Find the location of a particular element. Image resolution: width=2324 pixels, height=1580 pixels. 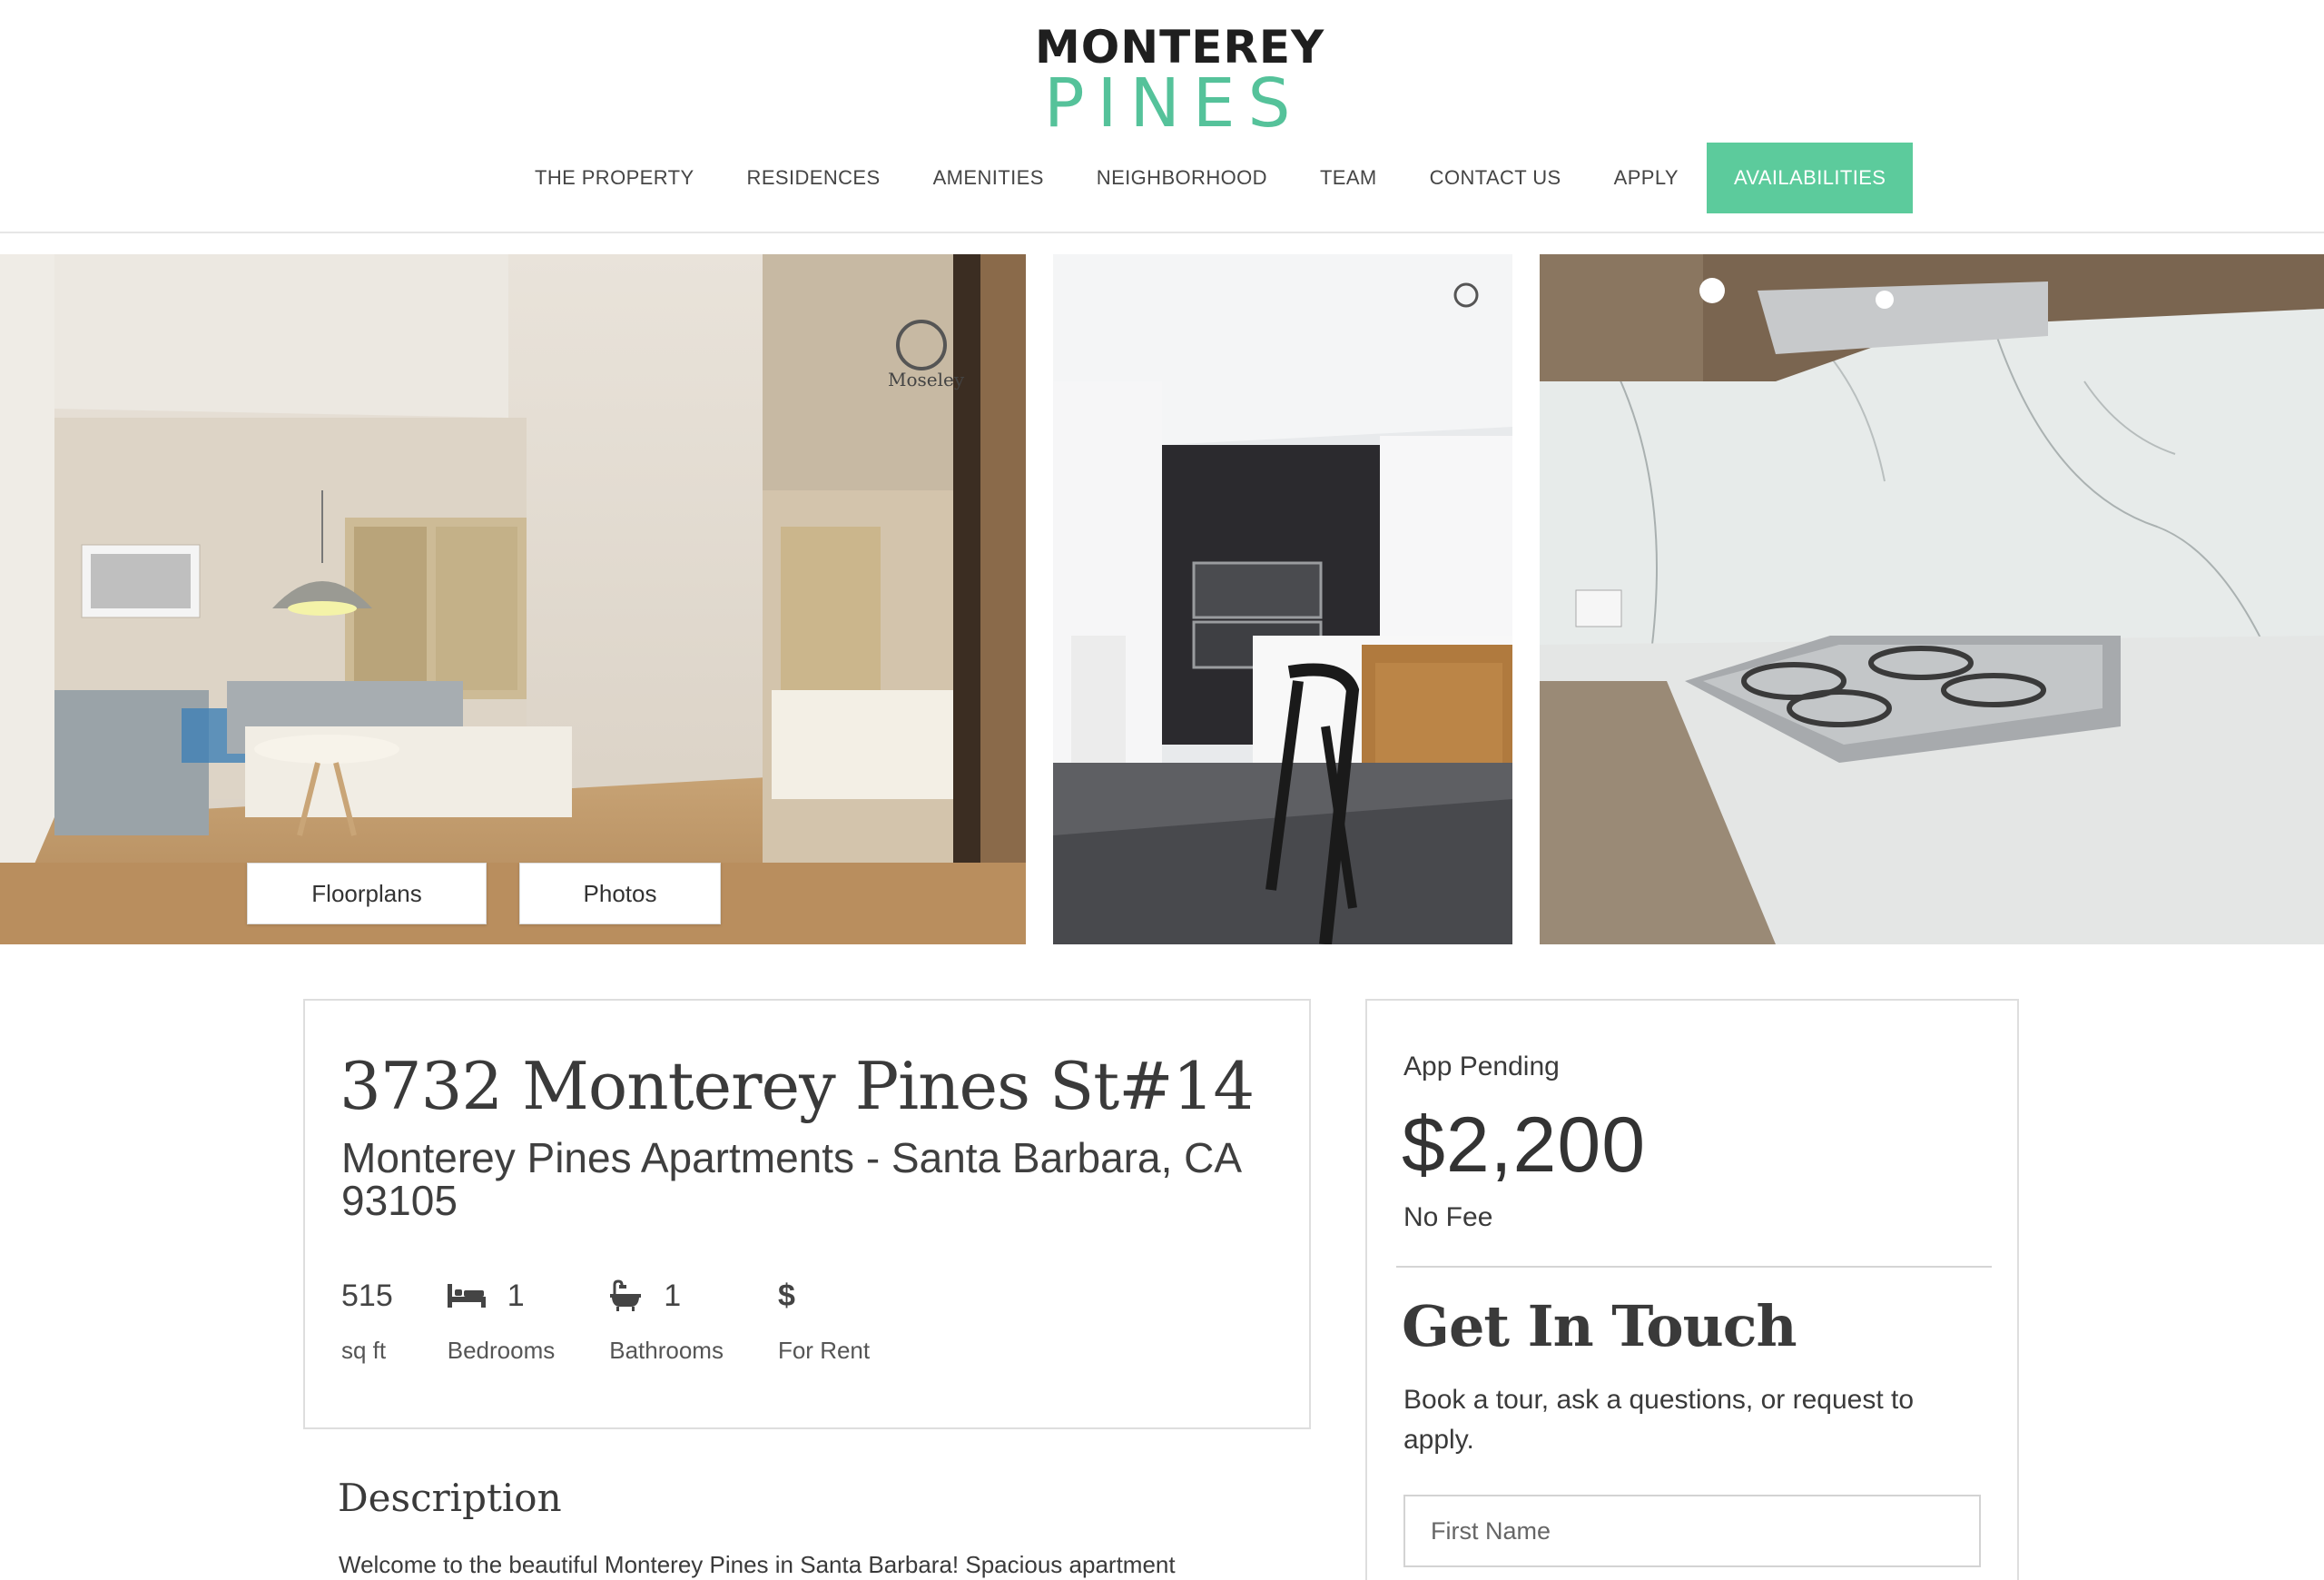

listing-address: 3732 Monterey Pines St#14 is located at coordinates (797, 1086).